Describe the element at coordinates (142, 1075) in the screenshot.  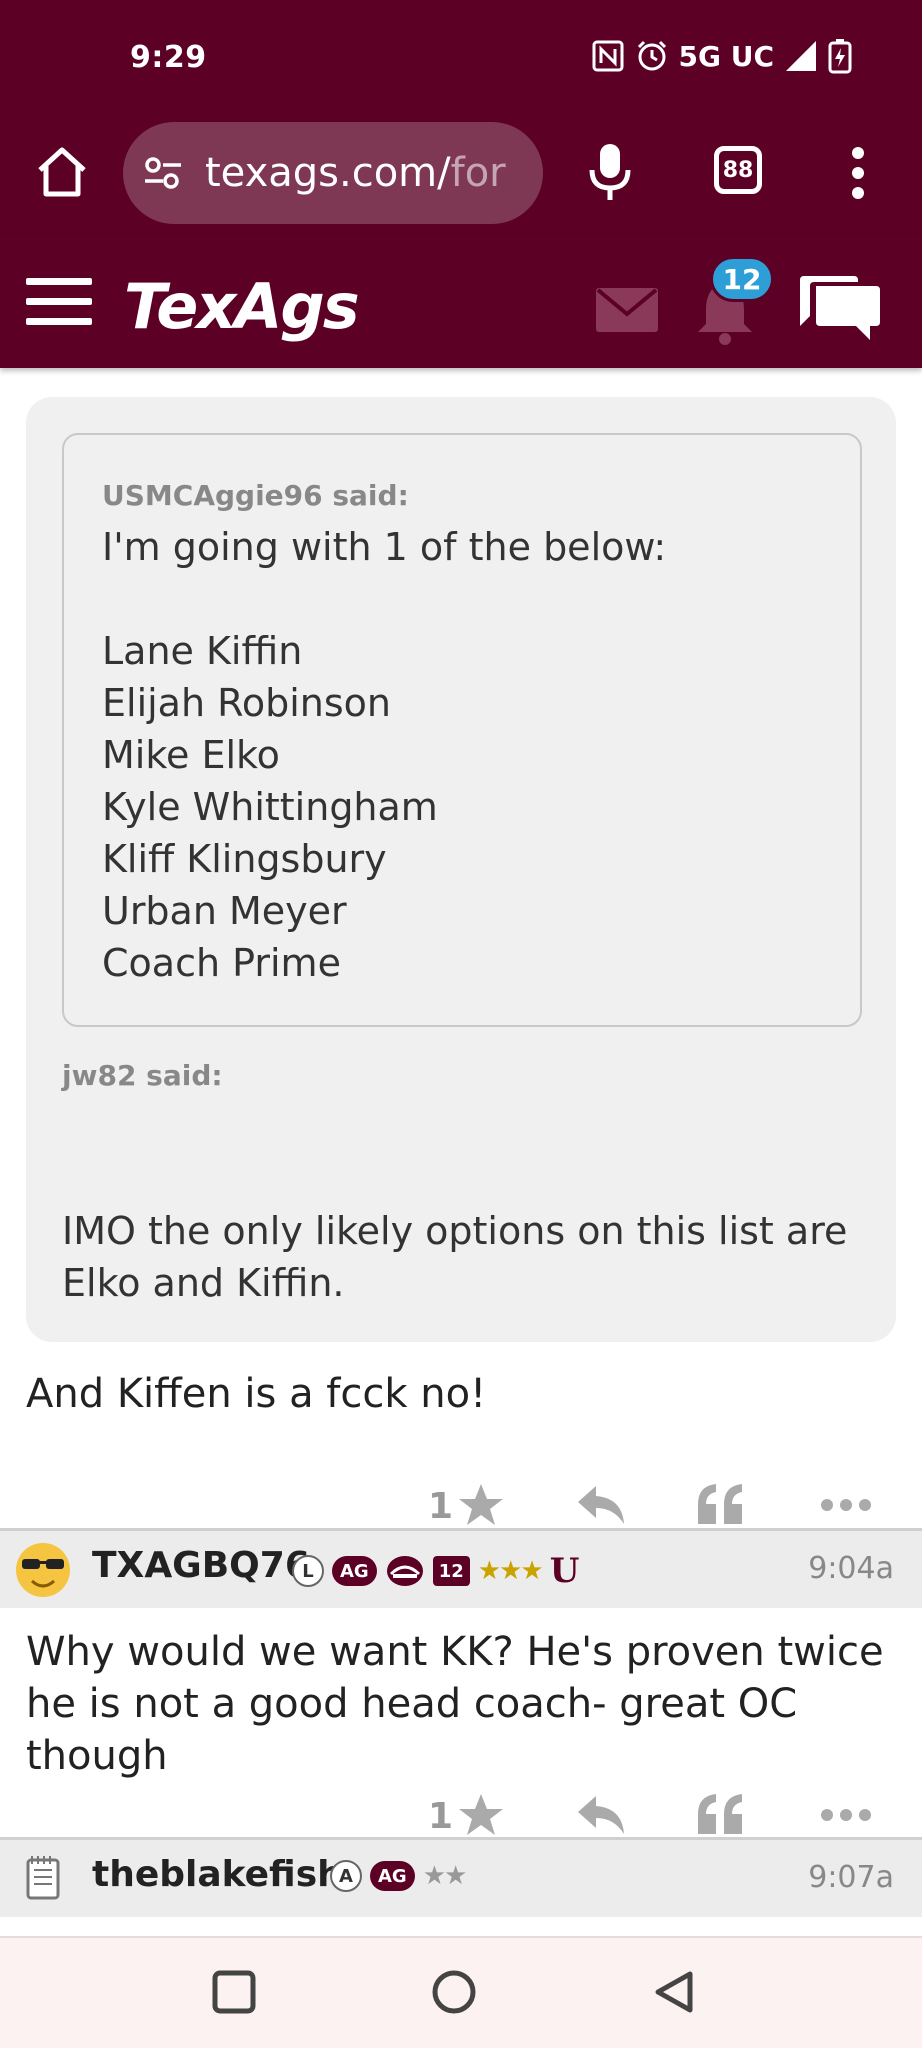
I see `outer-quote-author: jw82 said:` at that location.